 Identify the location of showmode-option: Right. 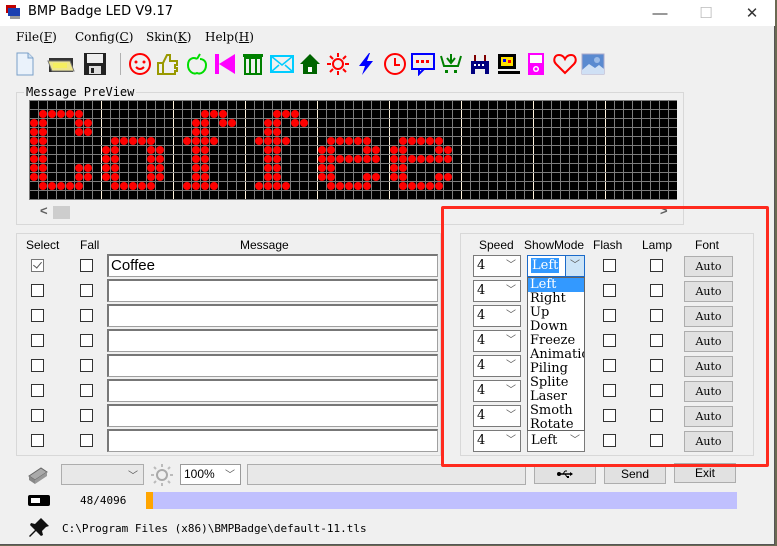
(556, 299).